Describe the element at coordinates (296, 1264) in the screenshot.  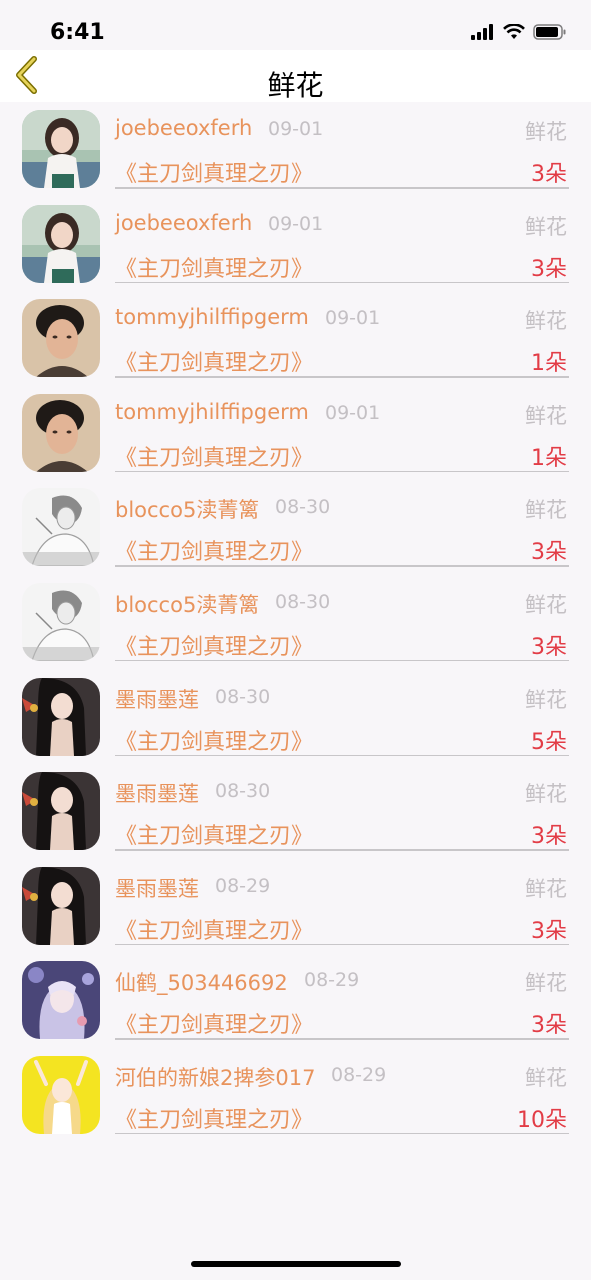
I see `home-indicator` at that location.